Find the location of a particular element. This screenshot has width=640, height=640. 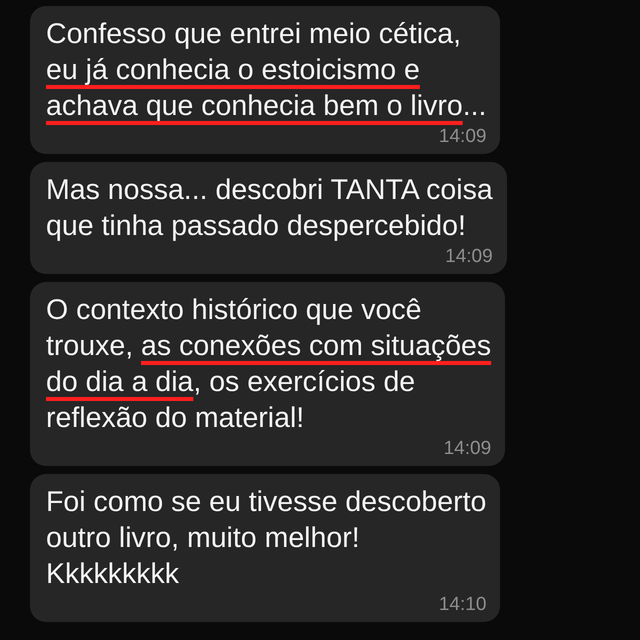

message-time: 14:10 is located at coordinates (462, 605).